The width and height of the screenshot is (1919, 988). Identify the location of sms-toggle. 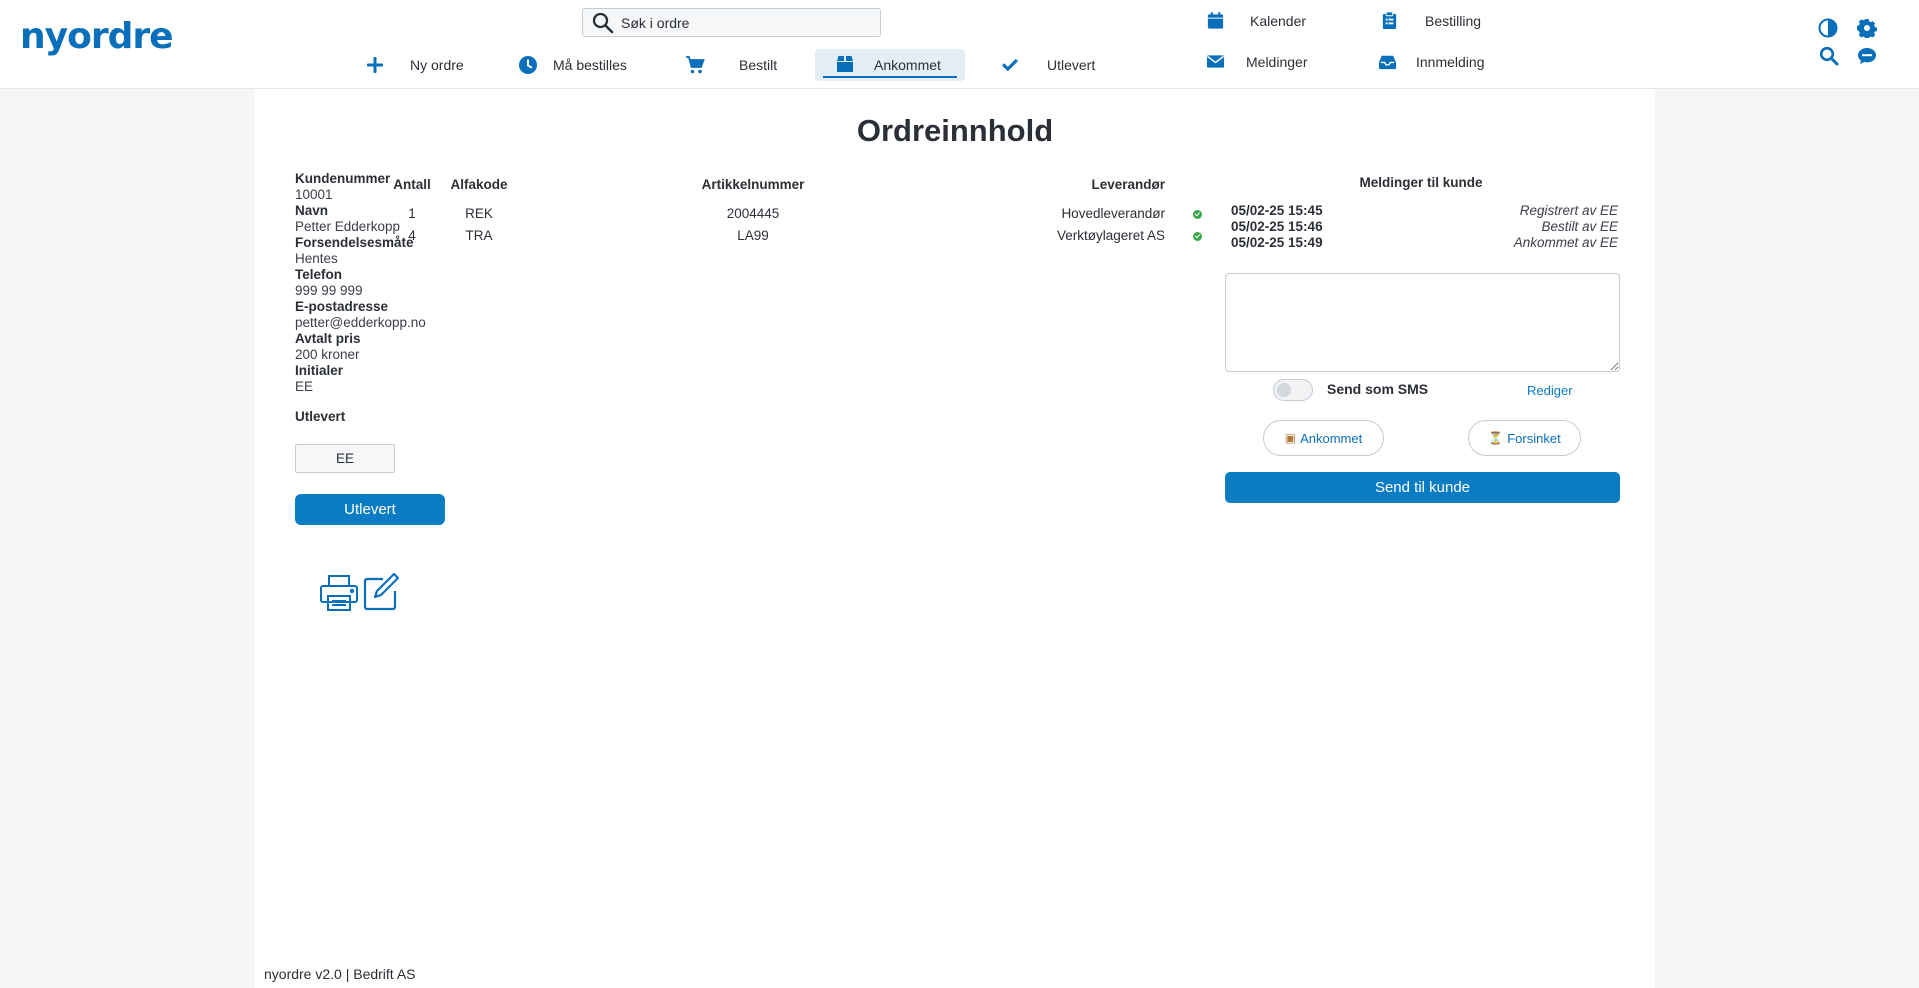
(1293, 390).